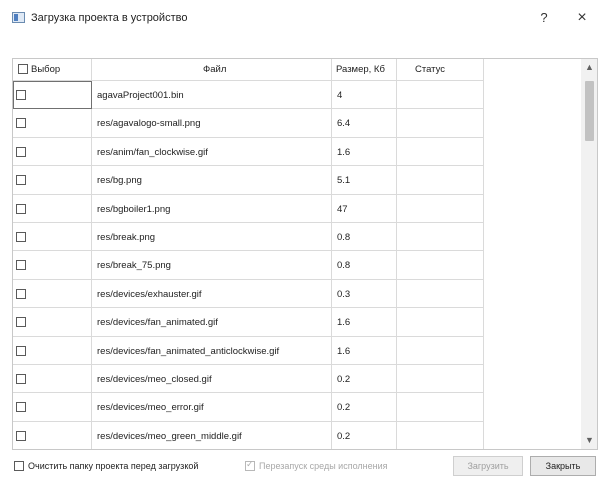  I want to click on column-header-select: Выбор, so click(52, 70).